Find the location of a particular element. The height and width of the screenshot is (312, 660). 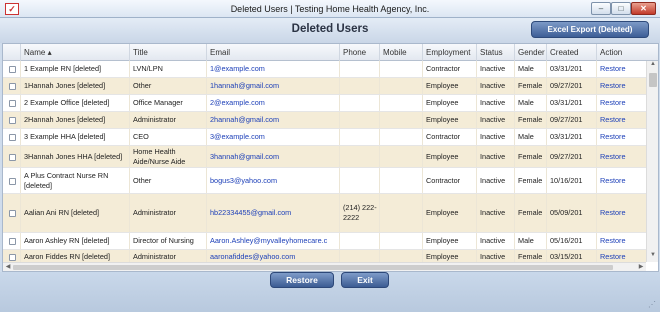

vertical-scroll-thumb is located at coordinates (653, 80).